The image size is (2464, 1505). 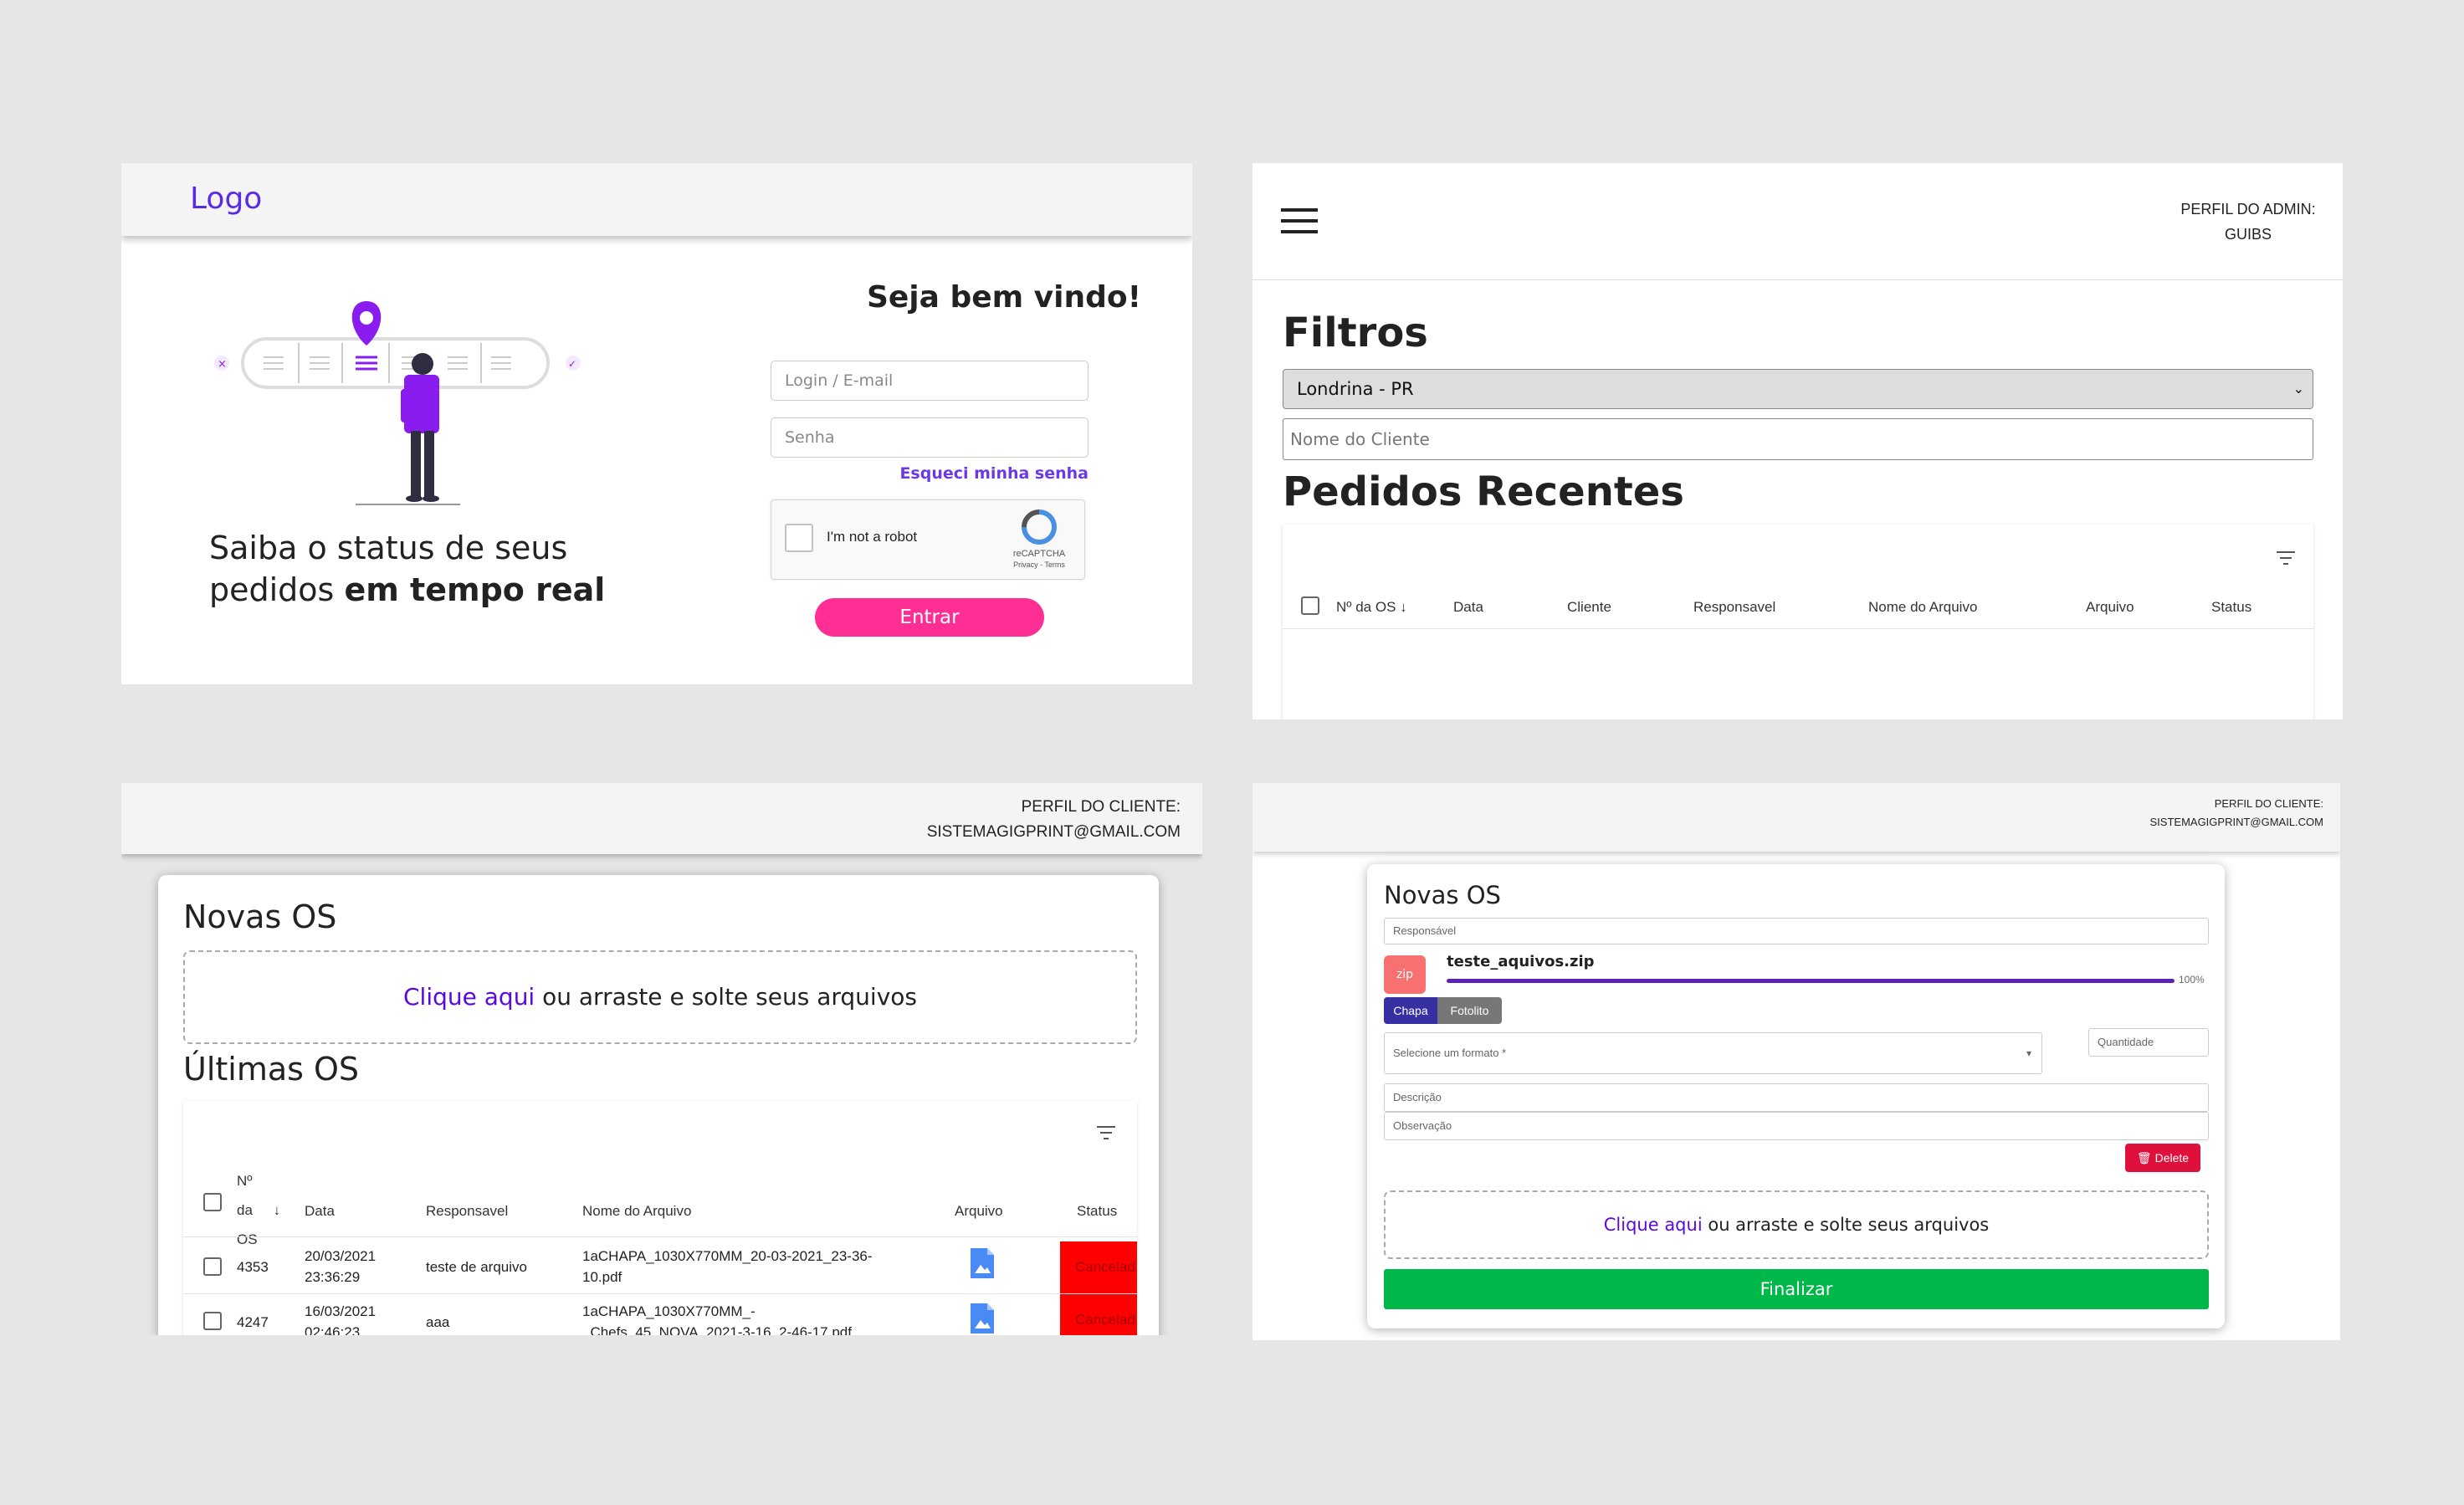 I want to click on upload-progress-text: 100%, so click(x=2192, y=979).